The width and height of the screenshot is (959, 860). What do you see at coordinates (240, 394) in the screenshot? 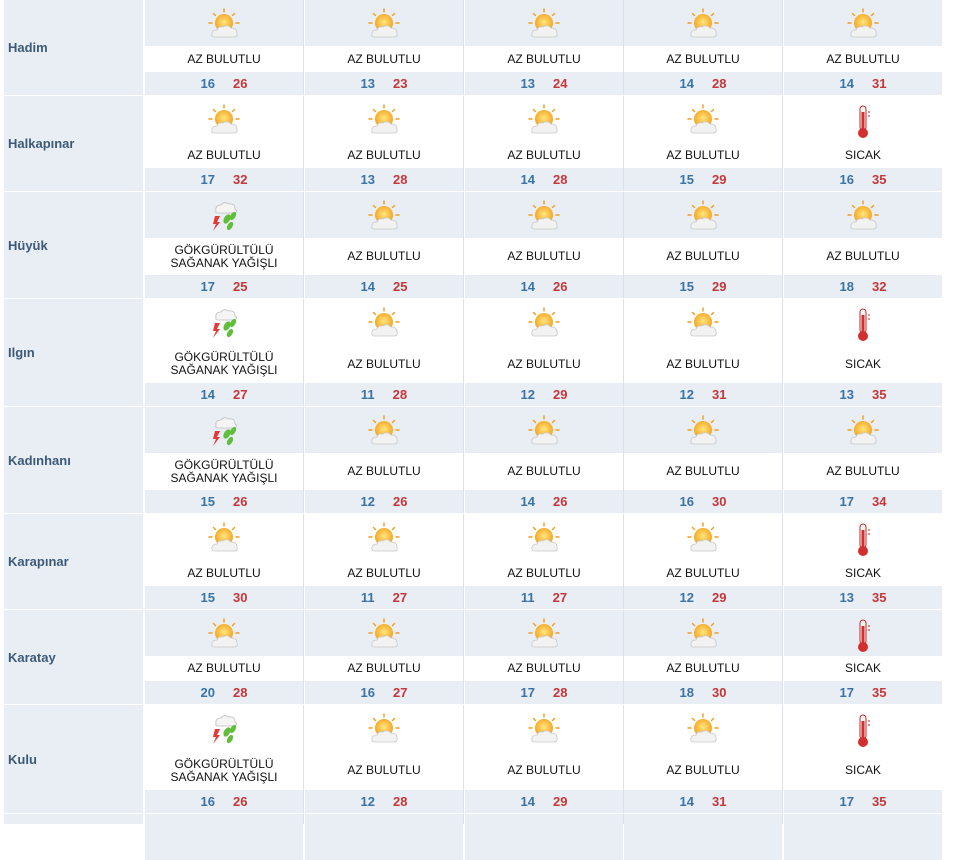
I see `max-temp: 27` at bounding box center [240, 394].